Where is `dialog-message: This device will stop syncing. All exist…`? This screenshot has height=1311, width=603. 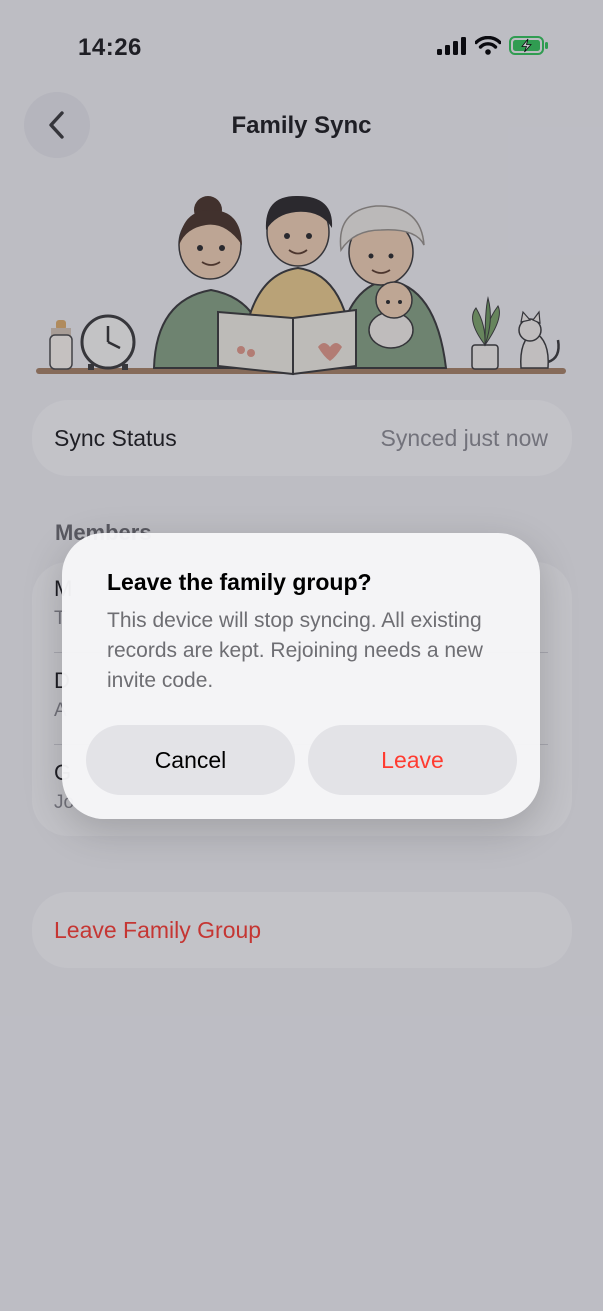 dialog-message: This device will stop syncing. All exist… is located at coordinates (295, 650).